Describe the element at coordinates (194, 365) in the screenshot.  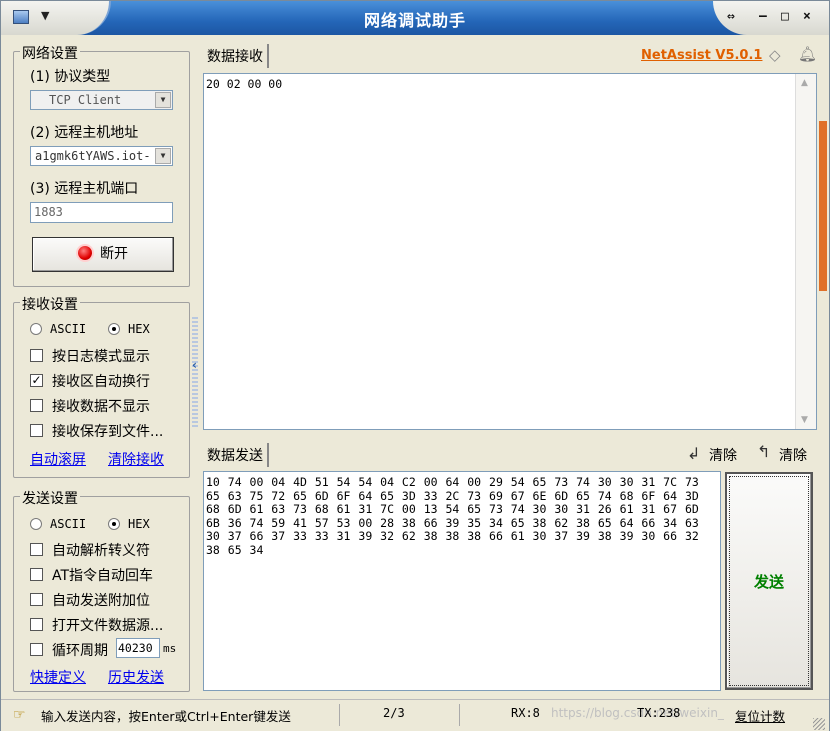
I see `collapse-arrow-icon: ‹` at that location.